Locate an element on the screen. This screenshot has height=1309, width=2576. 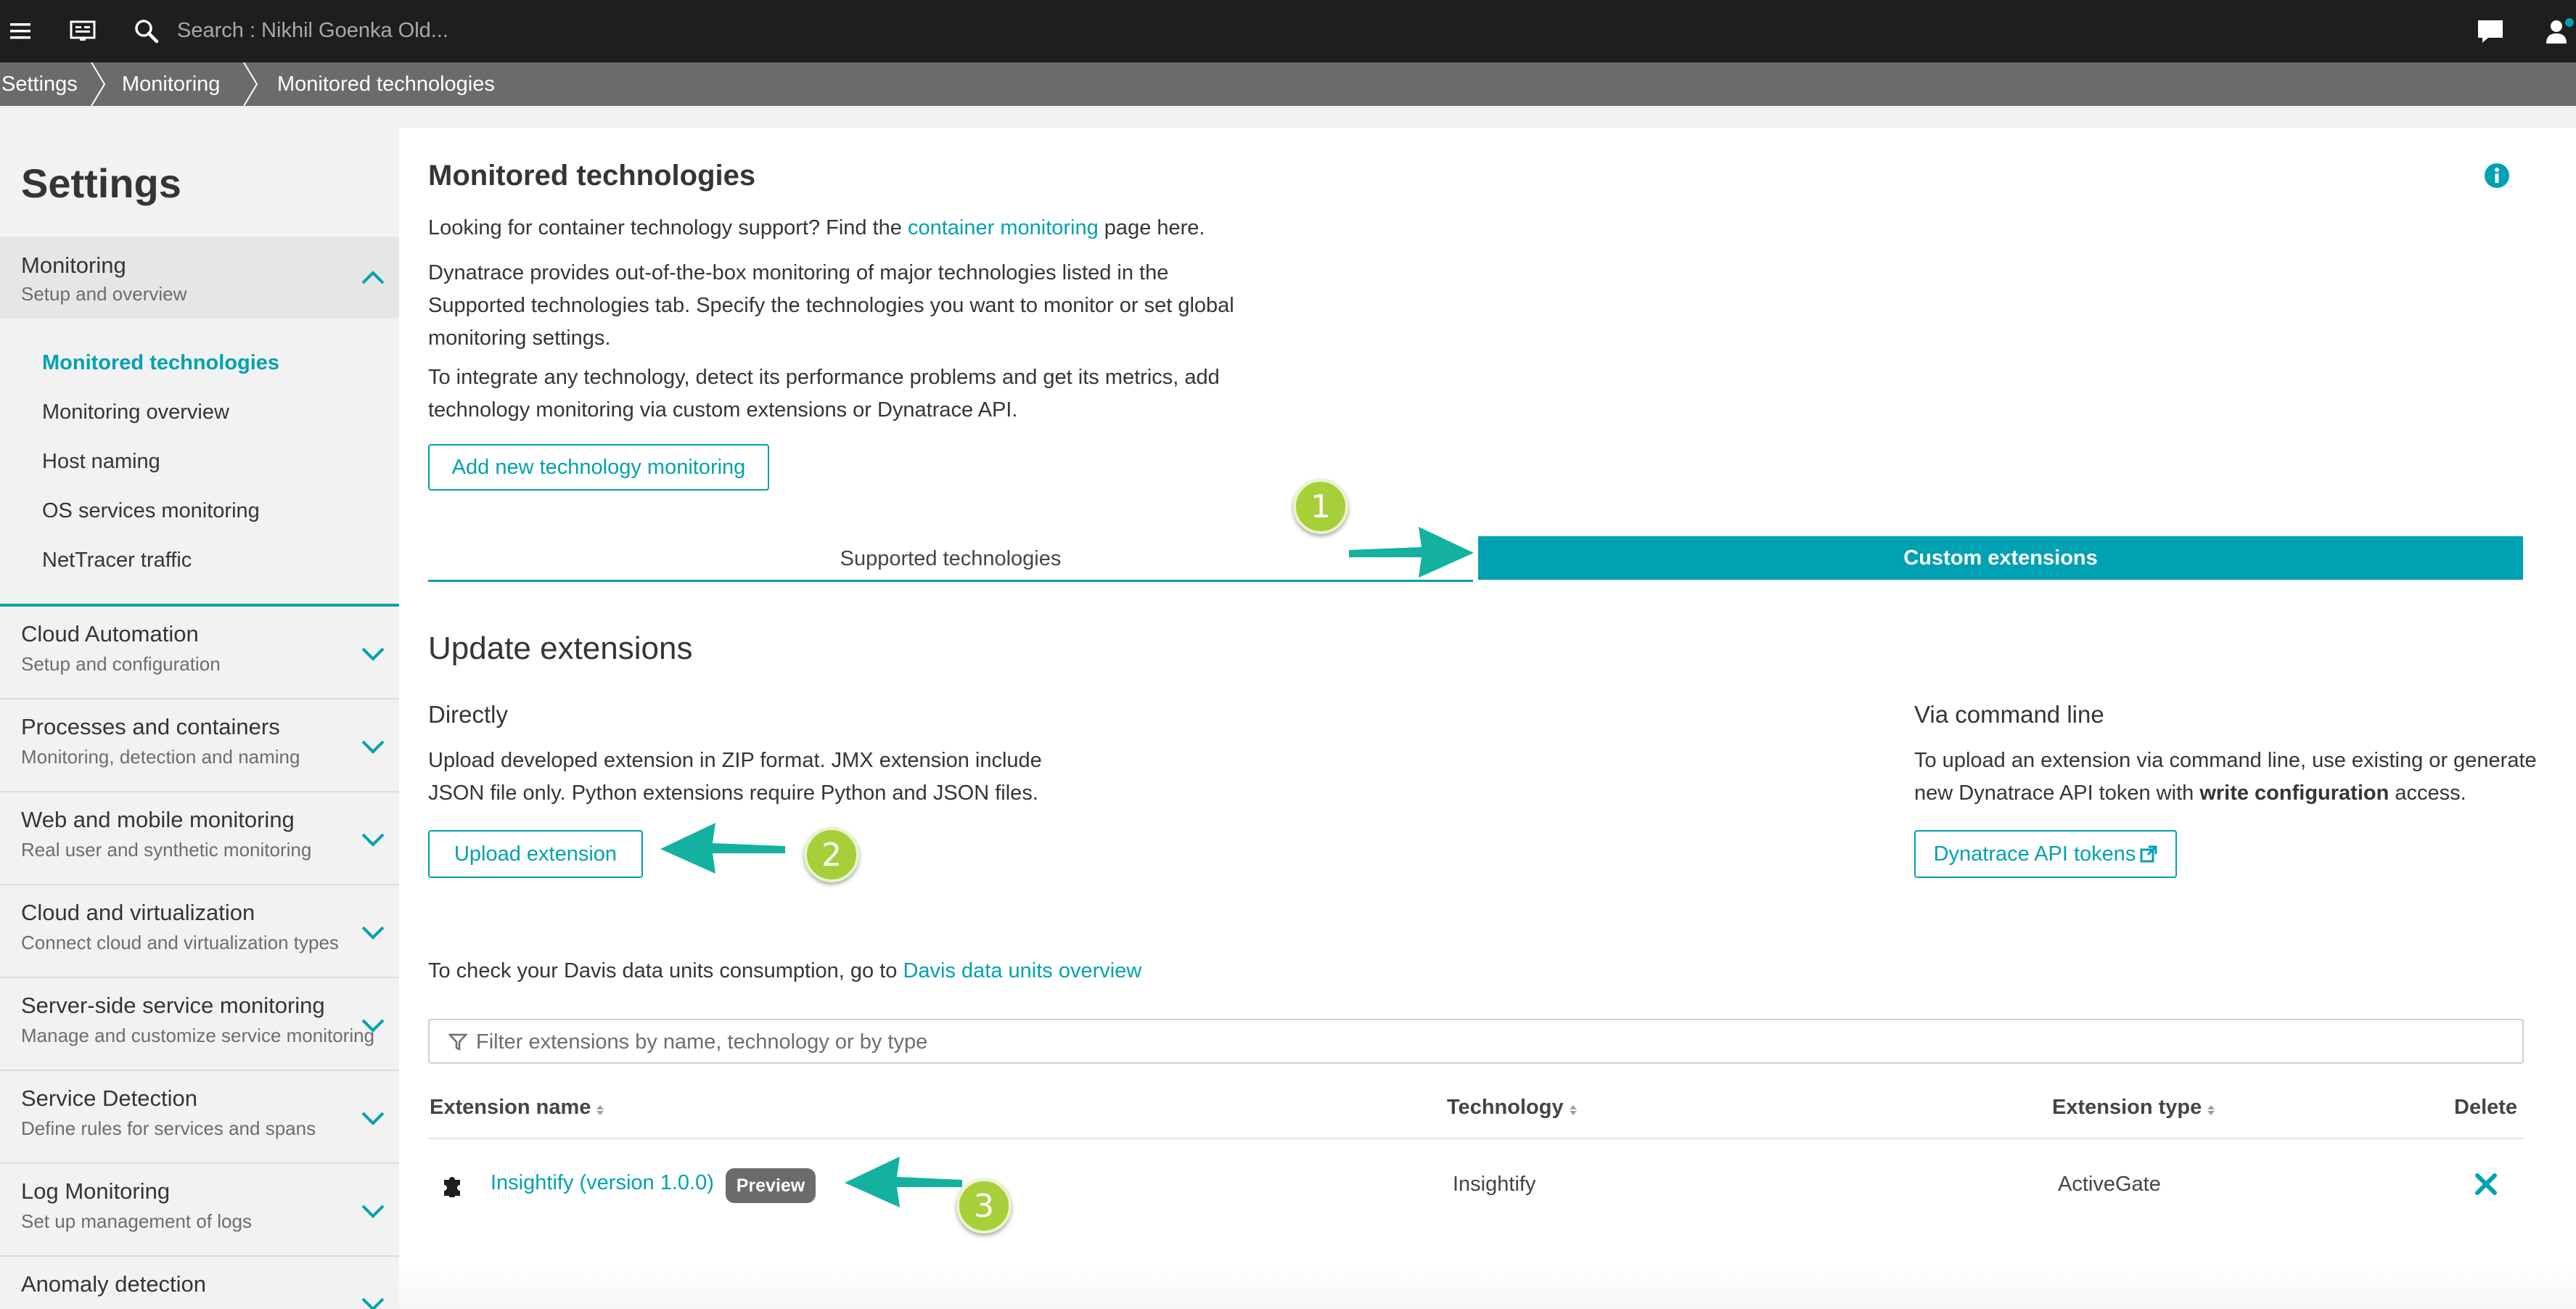
delete-icon is located at coordinates (2486, 1184).